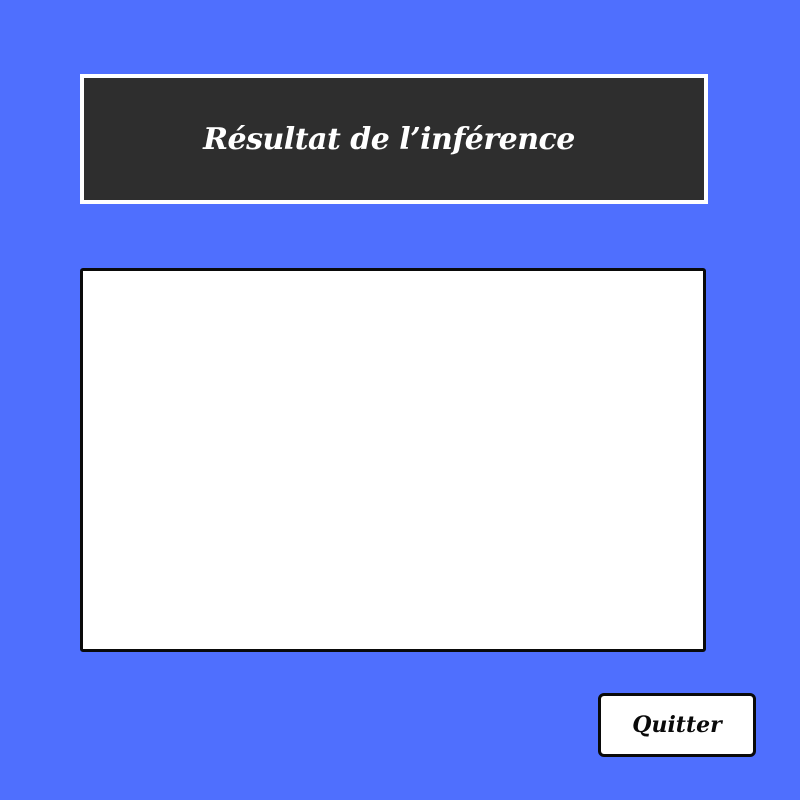 The image size is (800, 800). I want to click on title-banner: Résultat de l’inférence, so click(394, 139).